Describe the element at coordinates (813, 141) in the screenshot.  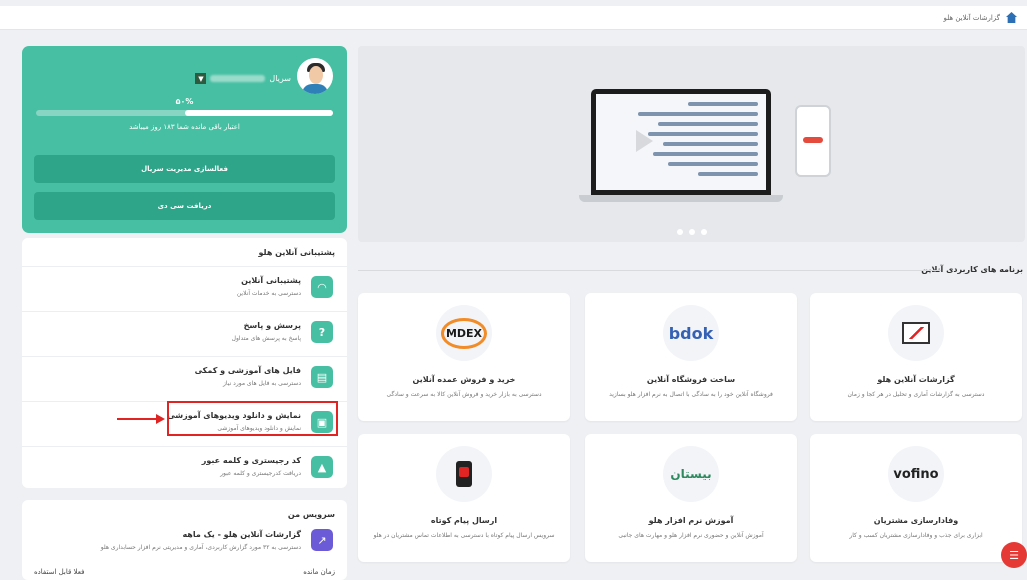
I see `phone-illustration` at that location.